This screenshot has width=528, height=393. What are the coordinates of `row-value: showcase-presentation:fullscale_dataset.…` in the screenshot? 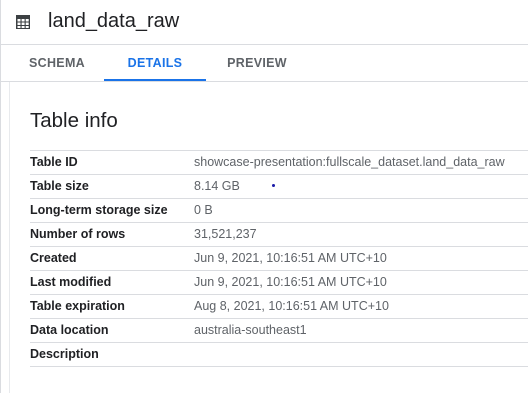 It's located at (349, 162).